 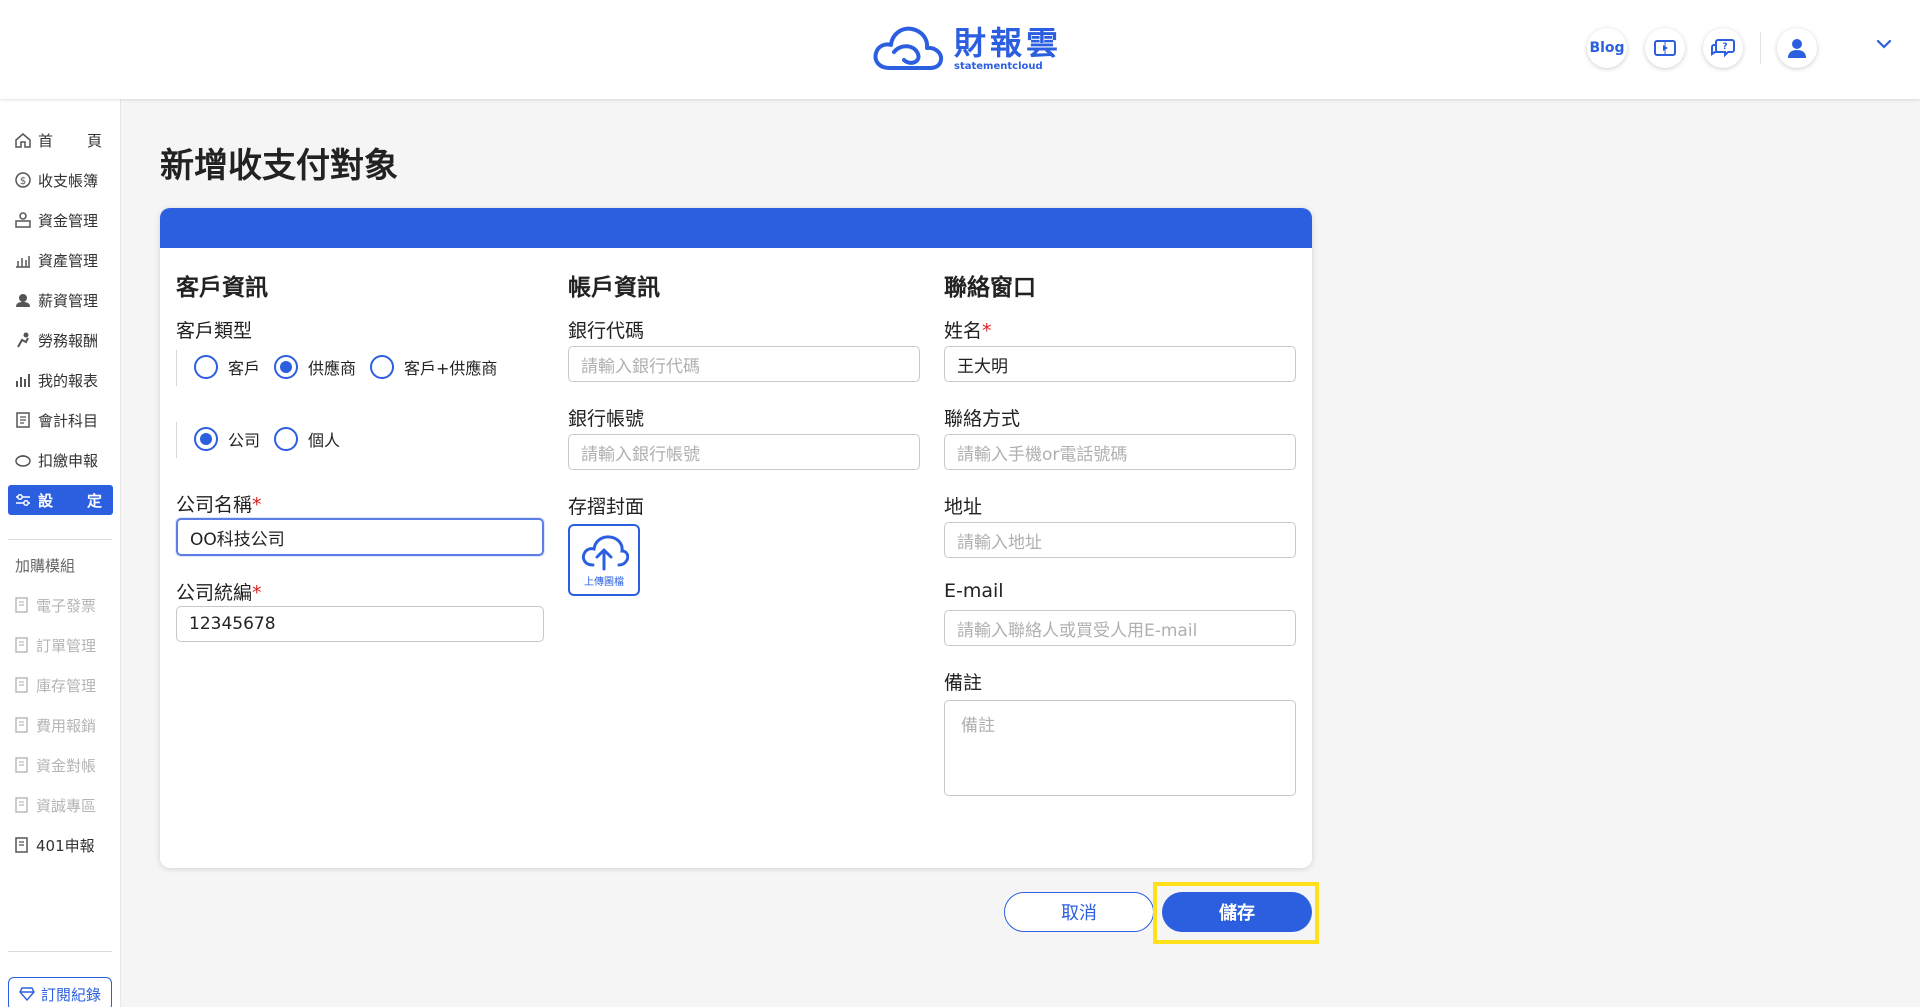 What do you see at coordinates (1120, 748) in the screenshot?
I see `note-textarea: 備註` at bounding box center [1120, 748].